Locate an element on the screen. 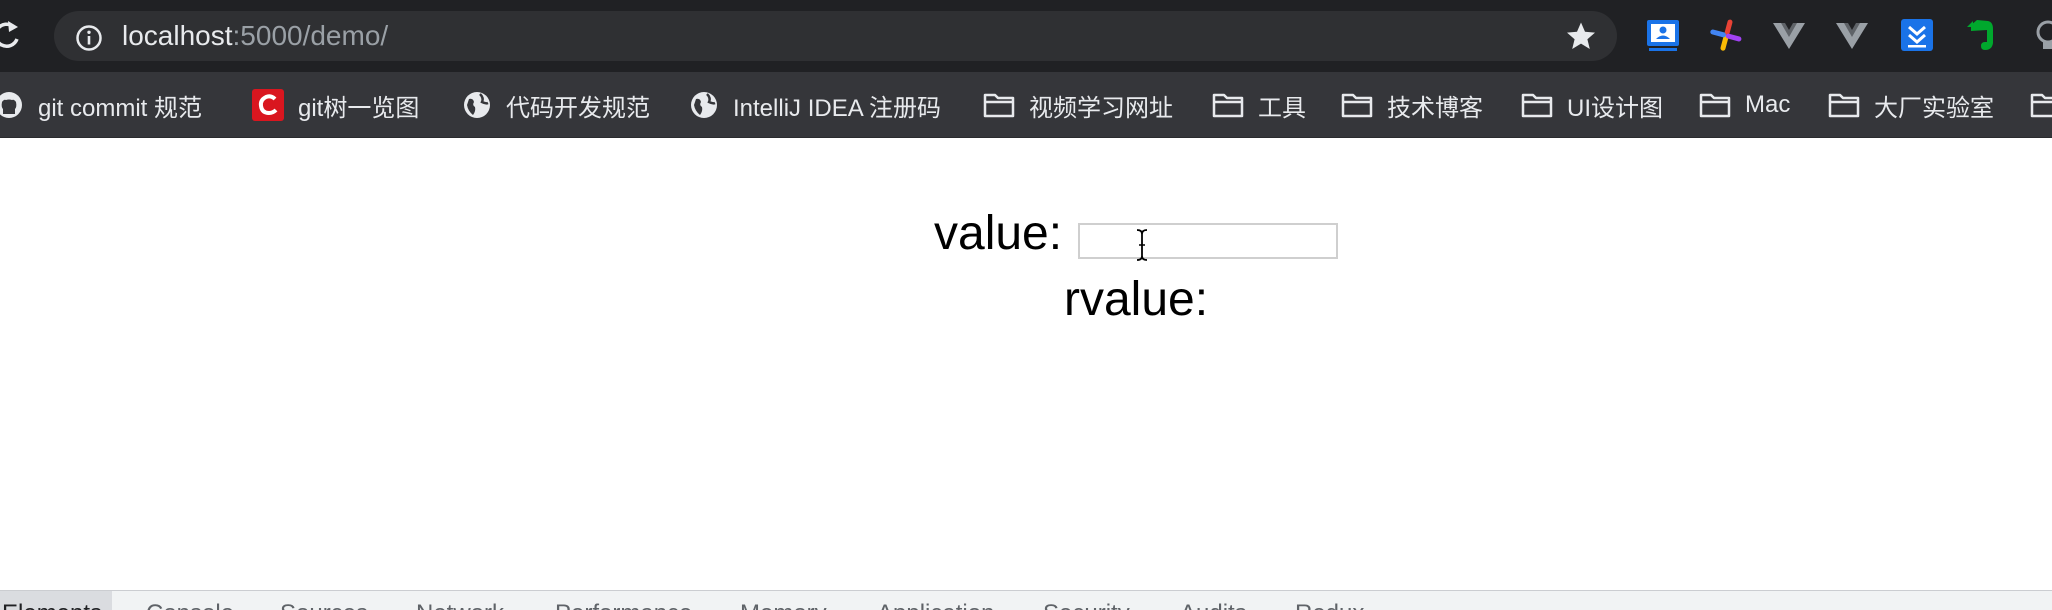 This screenshot has height=610, width=2052. info-icon is located at coordinates (89, 38).